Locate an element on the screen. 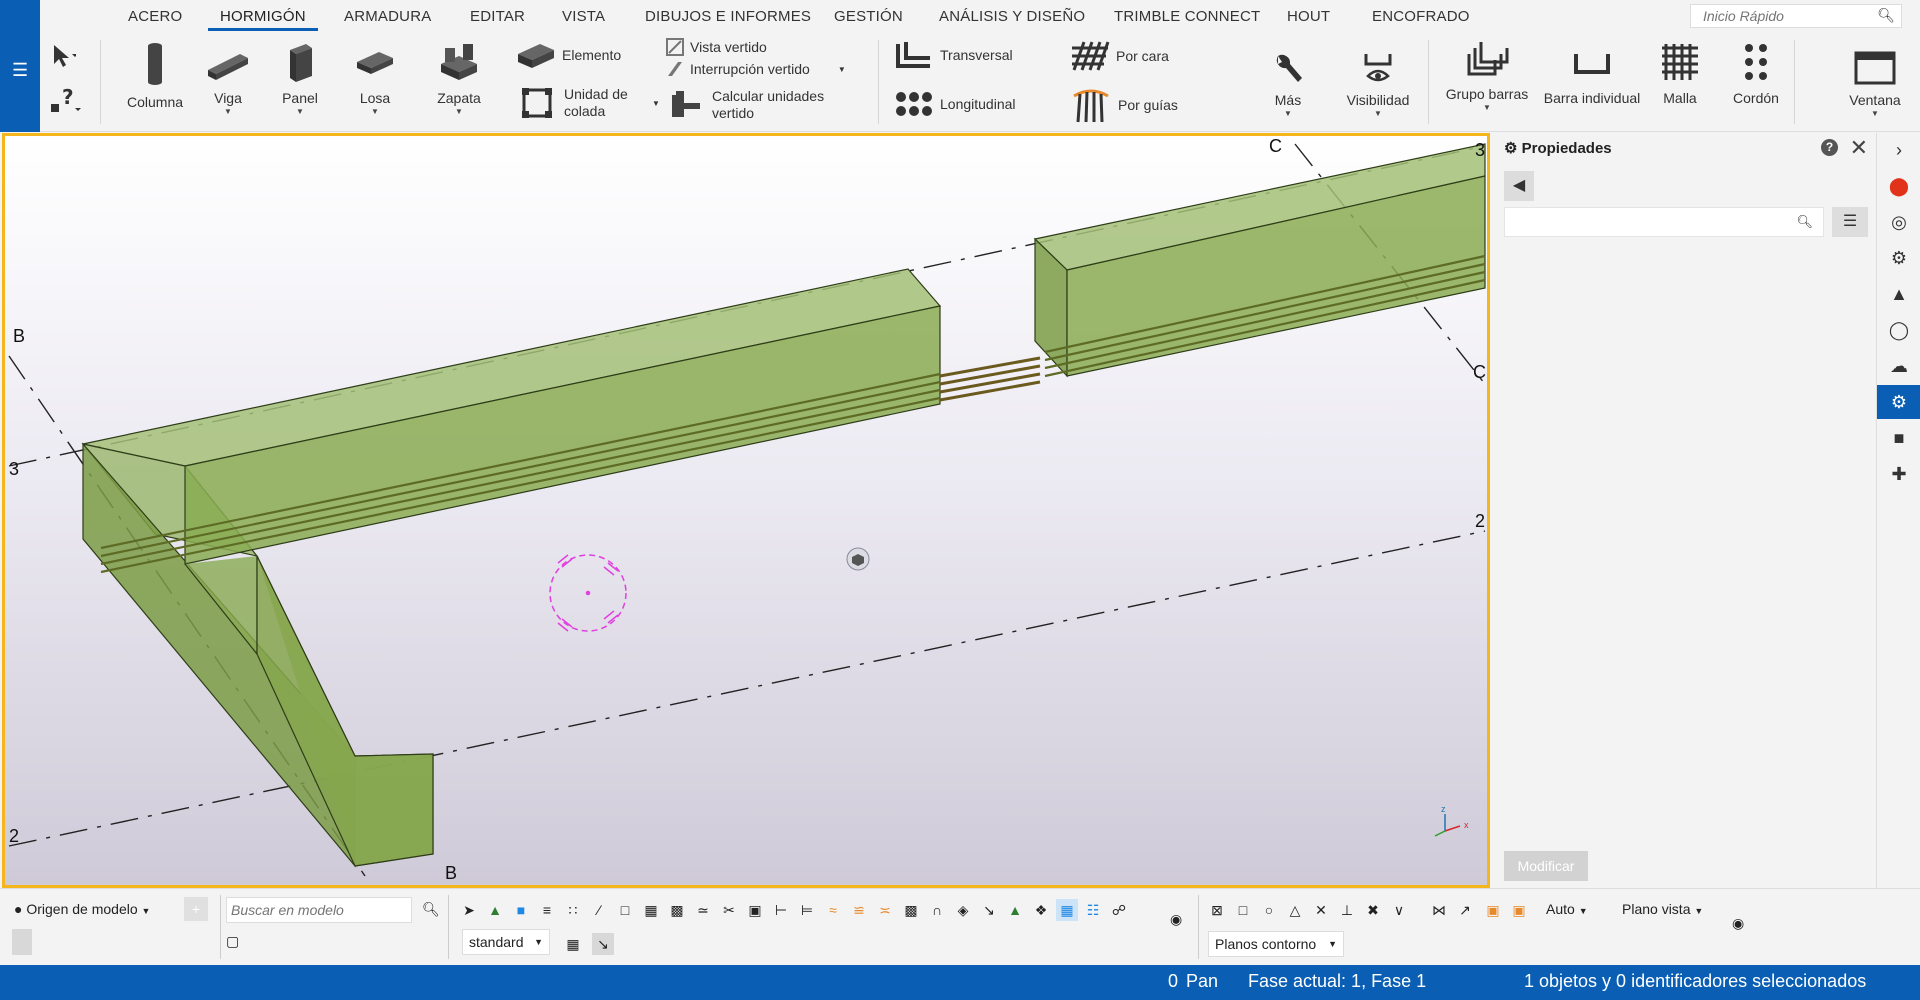 The width and height of the screenshot is (1920, 1000). close-icon: ✕ is located at coordinates (1859, 148).